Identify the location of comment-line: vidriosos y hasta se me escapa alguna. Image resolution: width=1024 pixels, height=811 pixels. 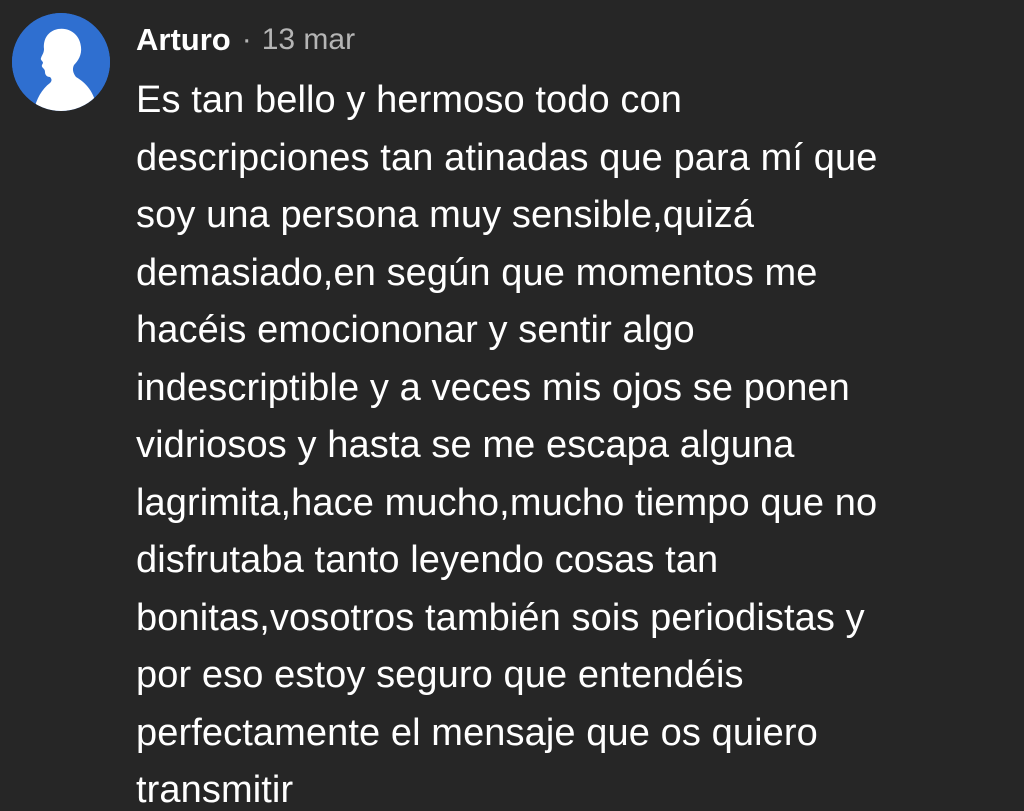
(465, 445).